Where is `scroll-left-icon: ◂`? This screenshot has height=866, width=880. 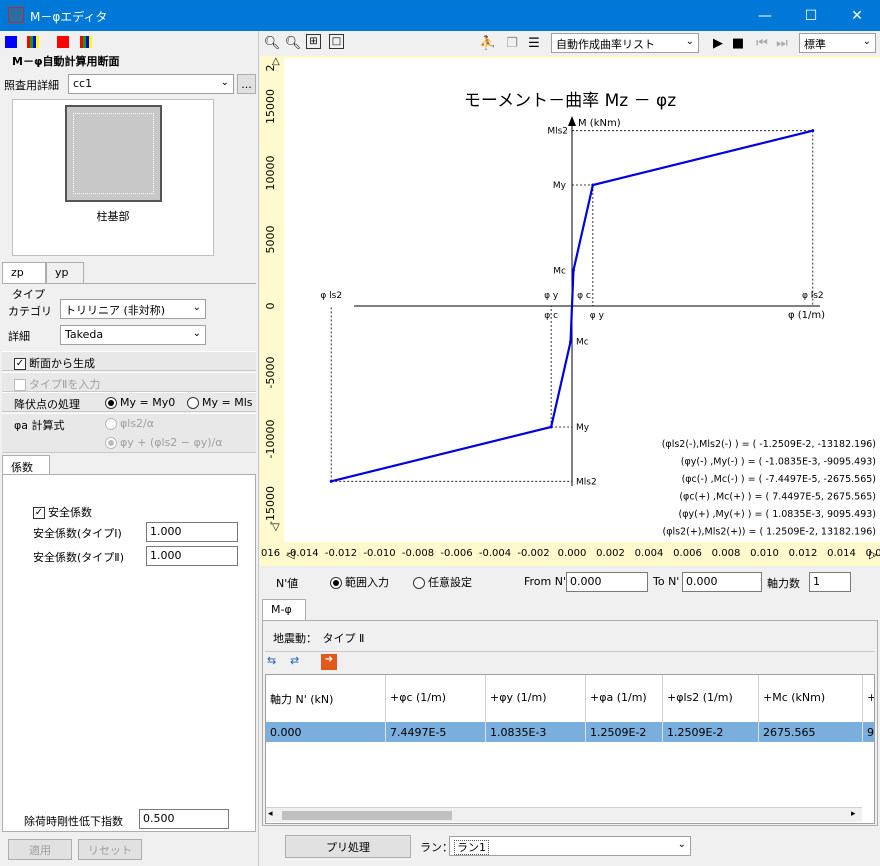 scroll-left-icon: ◂ is located at coordinates (270, 814).